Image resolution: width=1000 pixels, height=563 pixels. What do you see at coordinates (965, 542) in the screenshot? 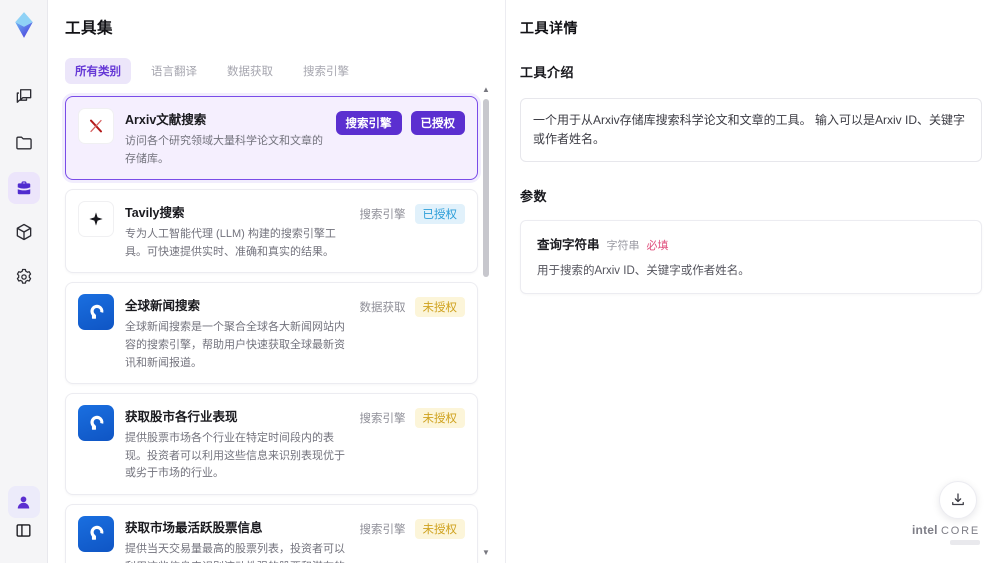
I see `brand-ultra-mark` at bounding box center [965, 542].